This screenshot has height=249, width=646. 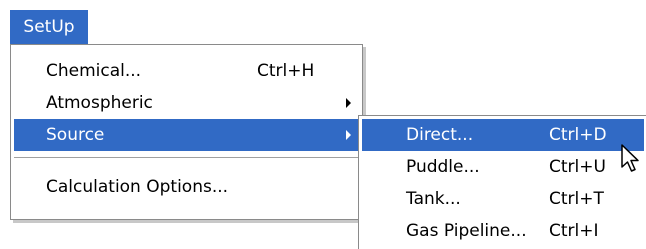 I want to click on menu-item-label: Atmospheric, so click(x=99, y=103).